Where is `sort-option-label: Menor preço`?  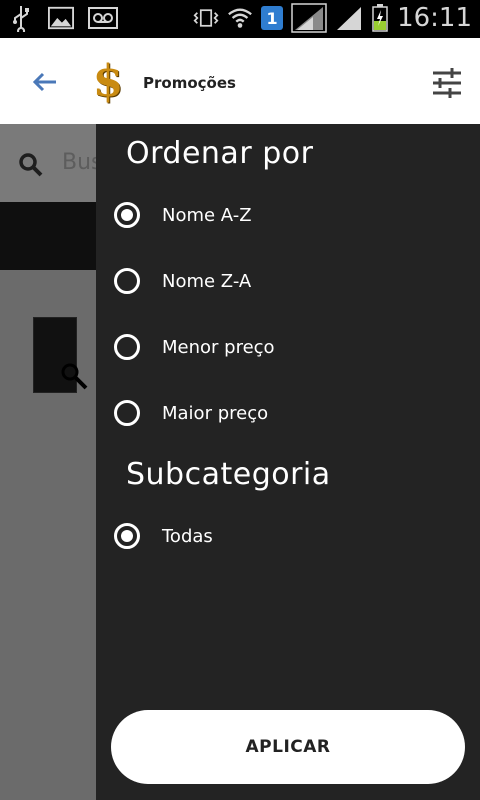
sort-option-label: Menor preço is located at coordinates (218, 347).